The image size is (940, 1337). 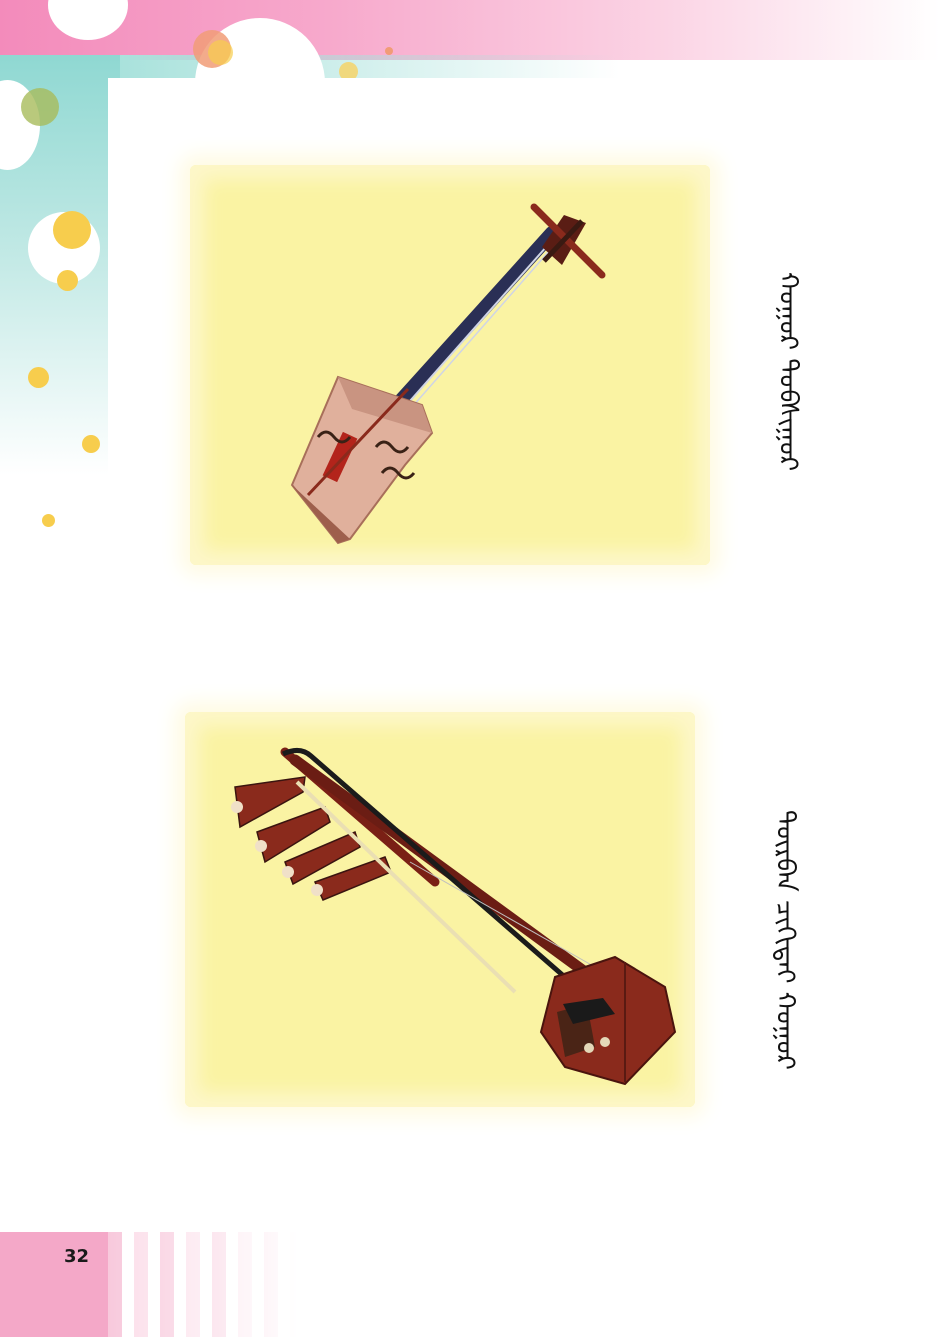 What do you see at coordinates (454, 916) in the screenshot?
I see `four-string-fiddle-icon` at bounding box center [454, 916].